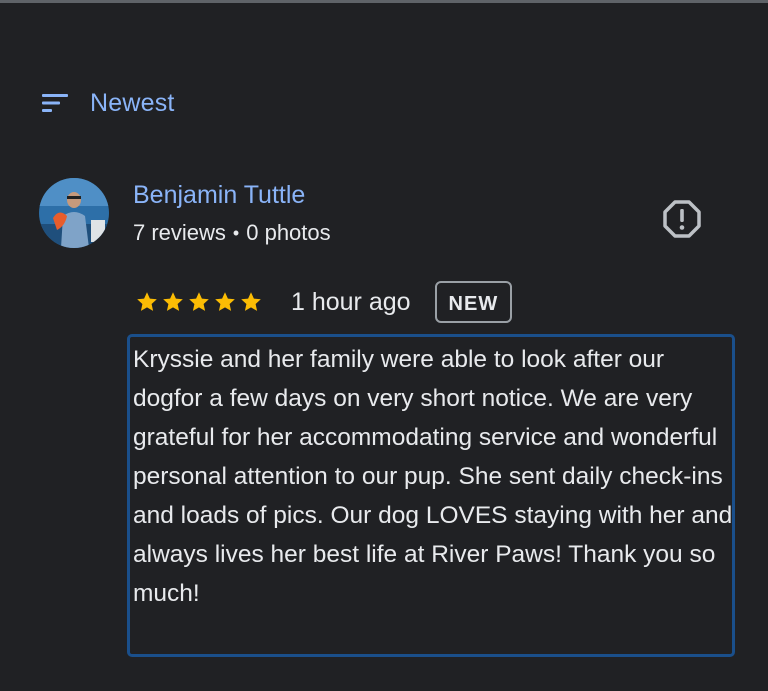 The image size is (768, 691). What do you see at coordinates (219, 195) in the screenshot?
I see `reviewer-name: Benjamin Tuttle` at bounding box center [219, 195].